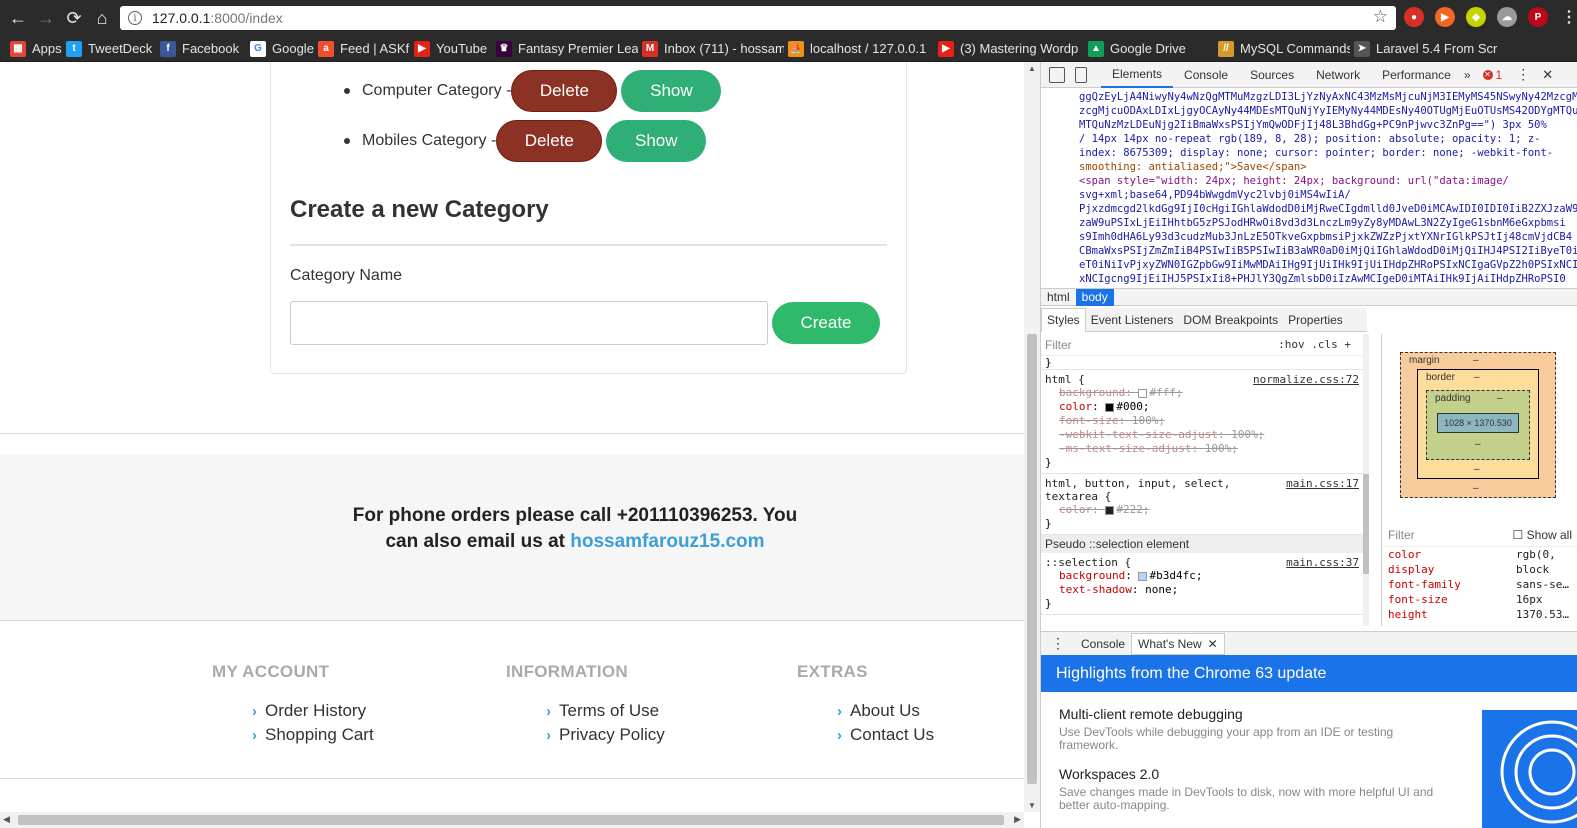 This screenshot has height=828, width=1577. I want to click on close-tab-icon: ✕, so click(1213, 644).